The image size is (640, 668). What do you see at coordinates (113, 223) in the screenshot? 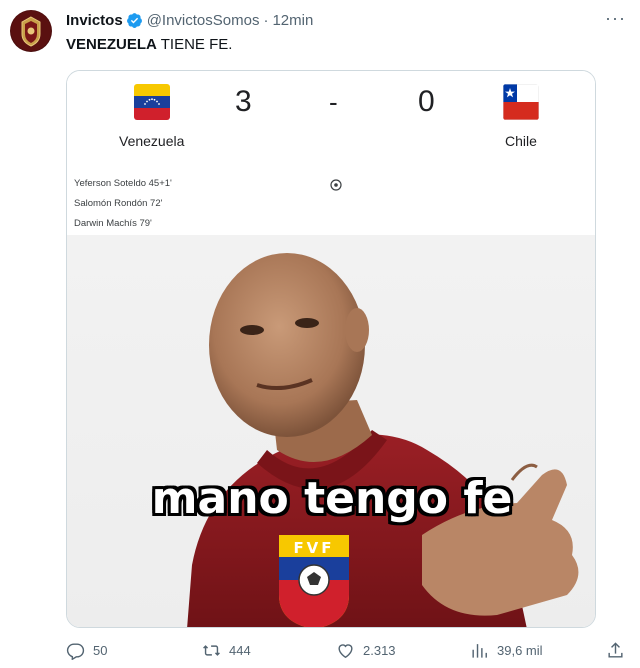
I see `scorer-line: Darwin Machís 79'` at bounding box center [113, 223].